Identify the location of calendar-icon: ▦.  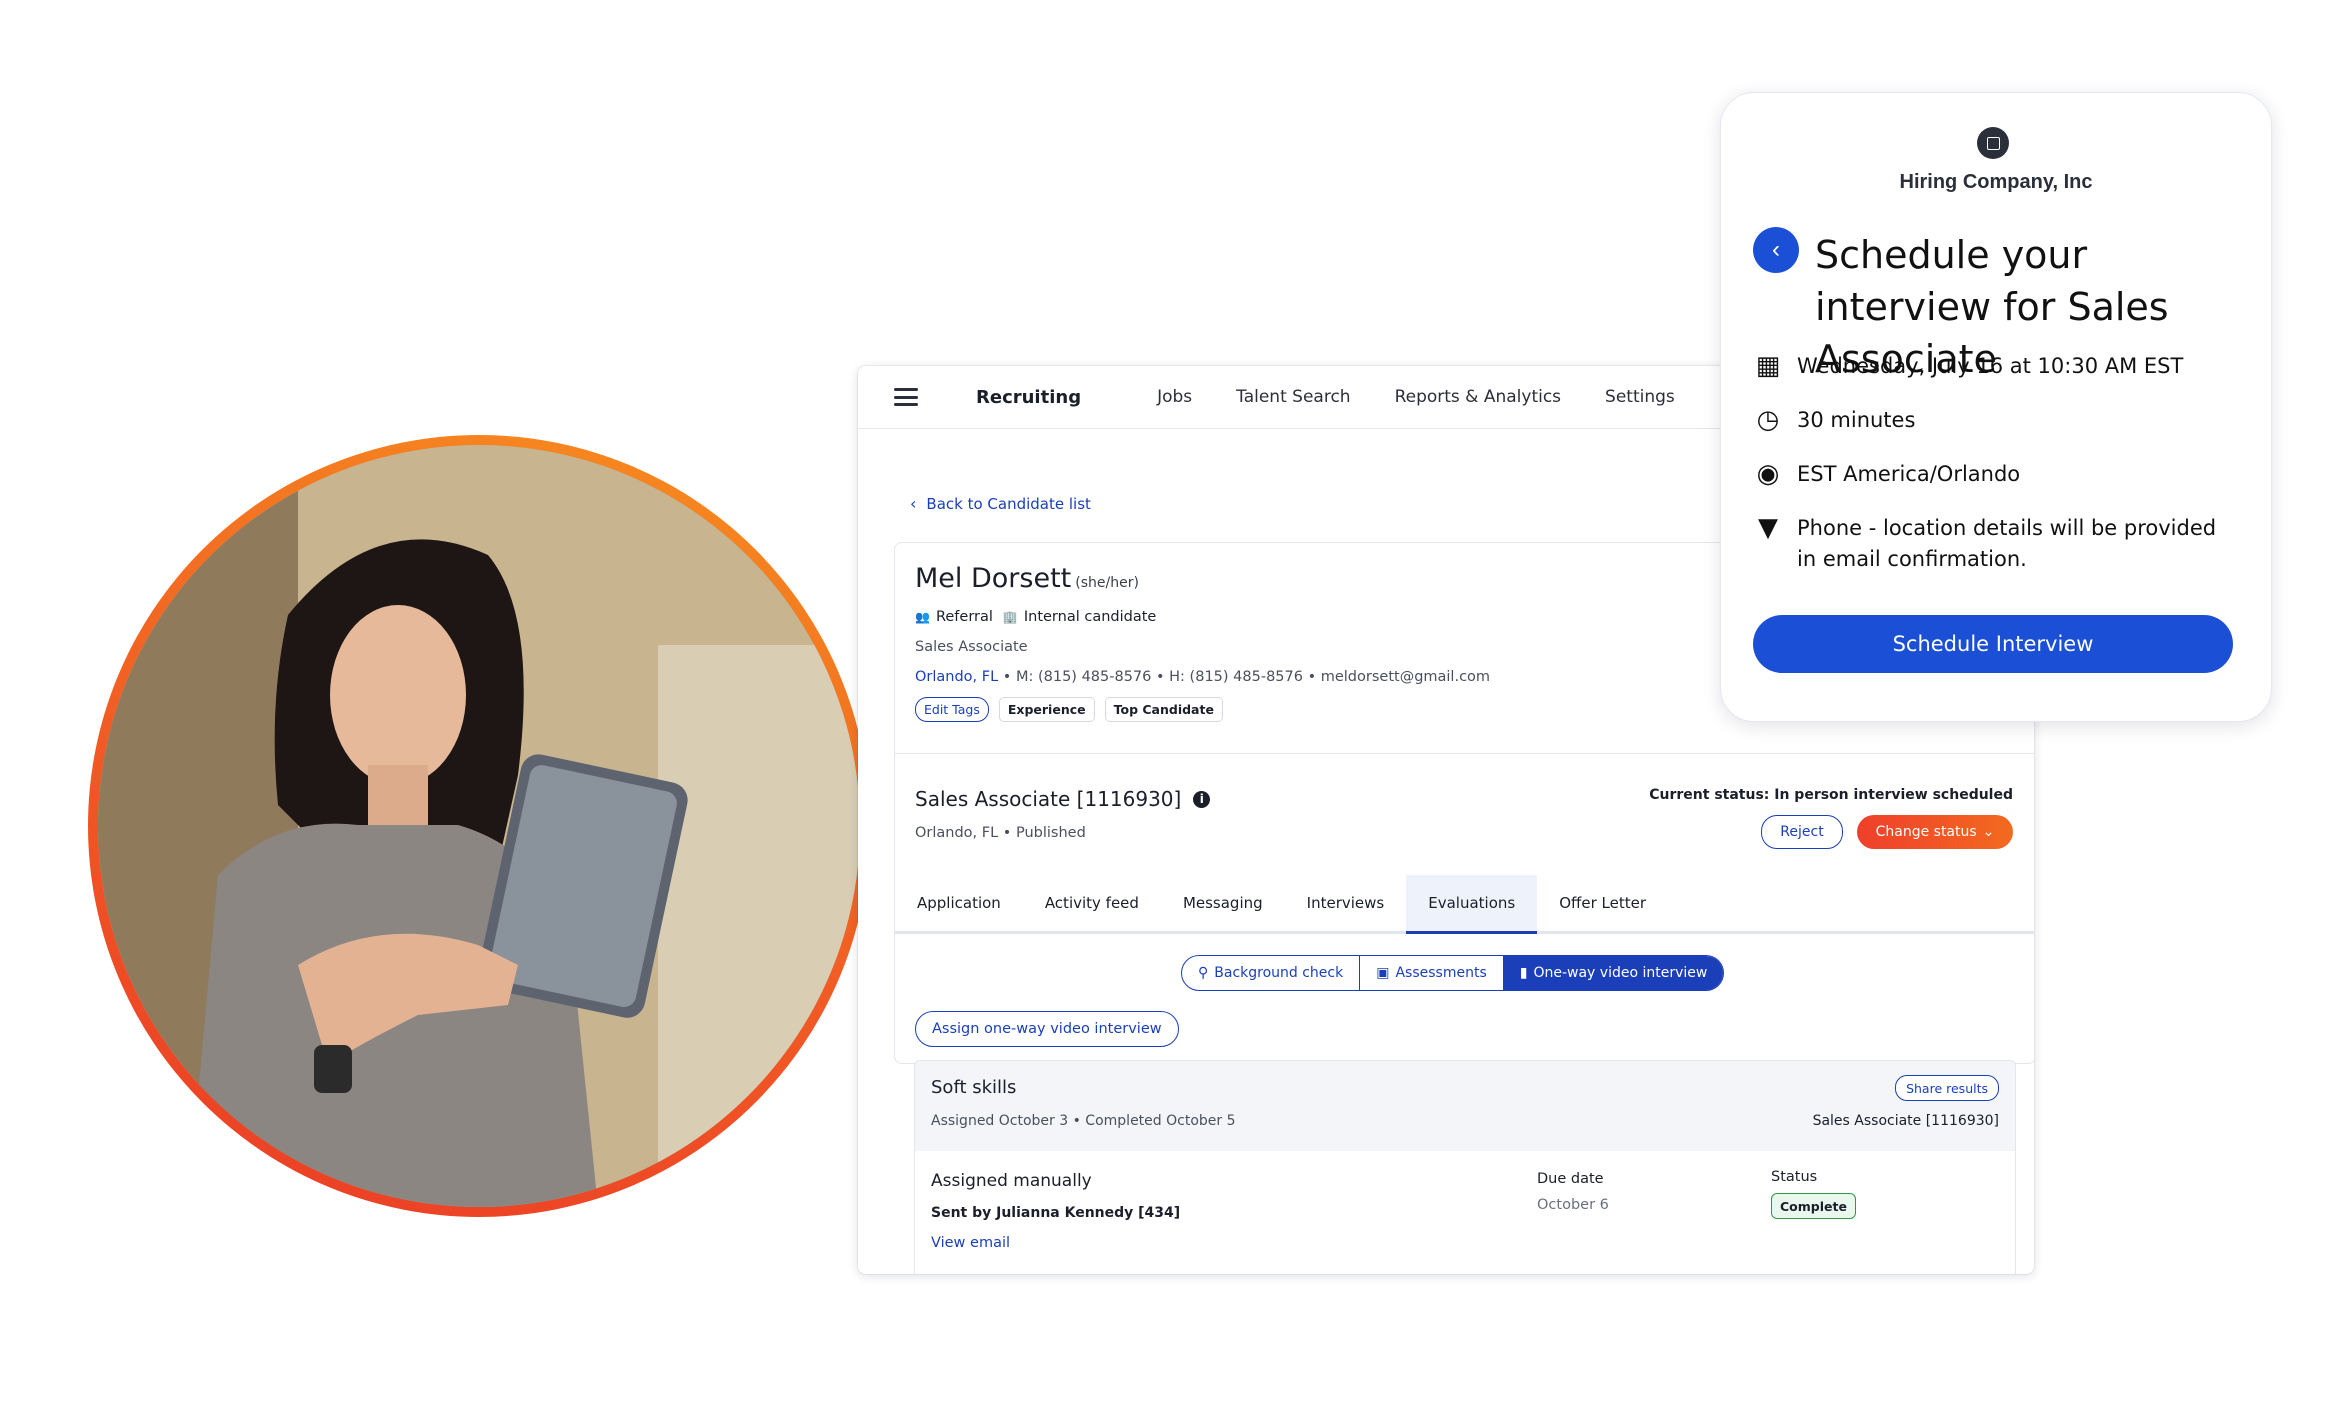
(1768, 365).